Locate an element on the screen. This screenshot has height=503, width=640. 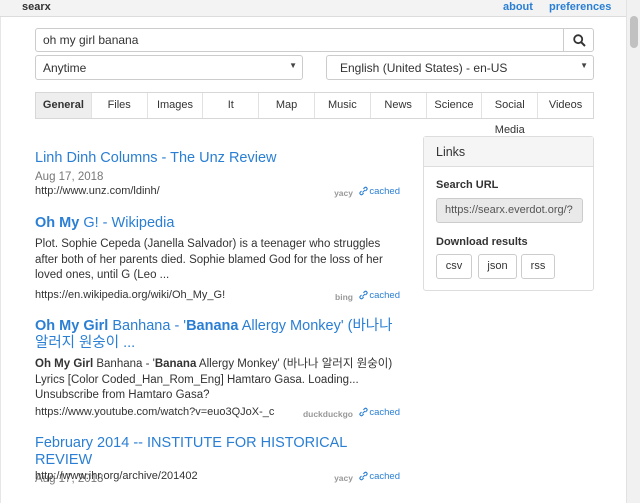
time-range-select: Anytime ▼ is located at coordinates (169, 67).